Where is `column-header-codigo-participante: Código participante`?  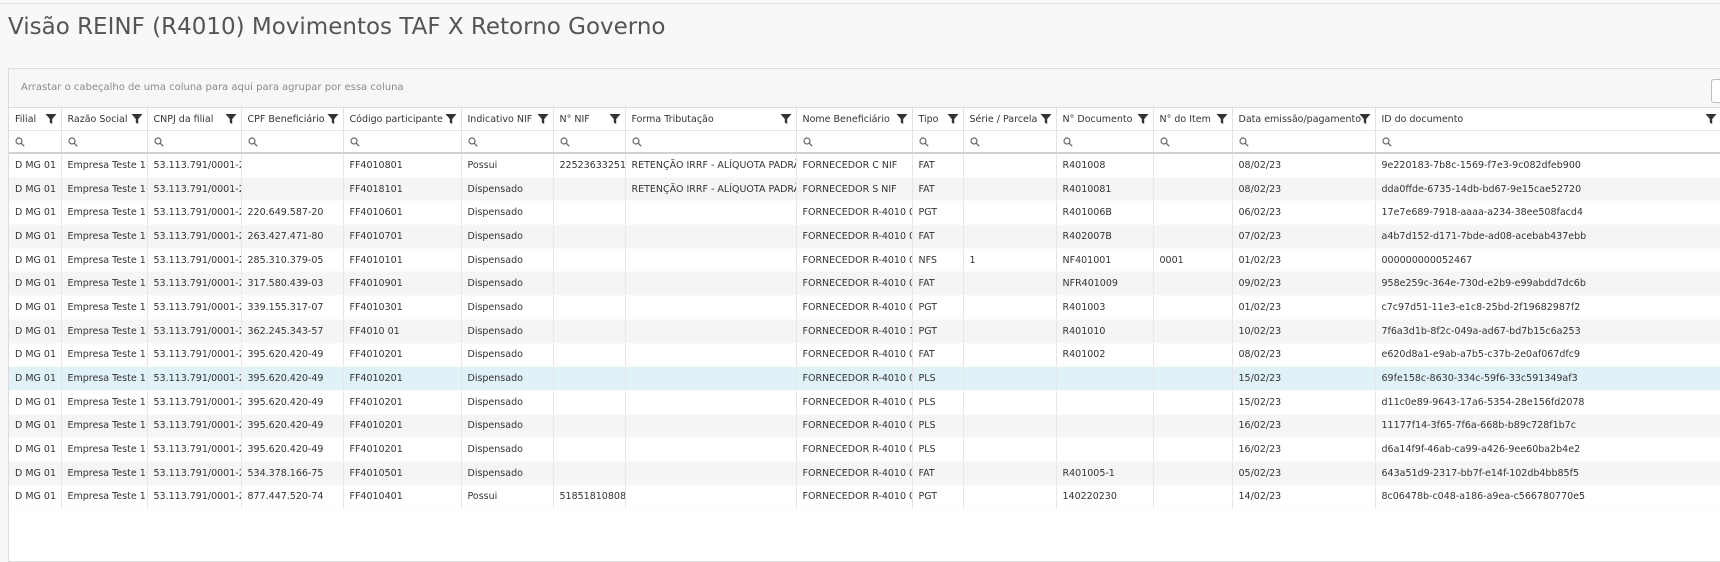
column-header-codigo-participante: Código participante is located at coordinates (402, 119).